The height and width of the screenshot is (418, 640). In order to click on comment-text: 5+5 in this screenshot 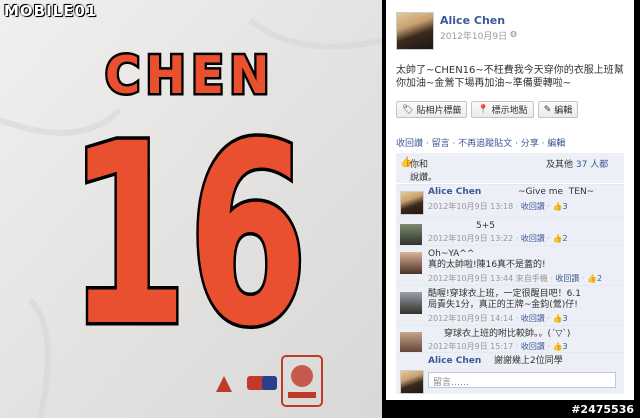, I will do `click(485, 226)`.